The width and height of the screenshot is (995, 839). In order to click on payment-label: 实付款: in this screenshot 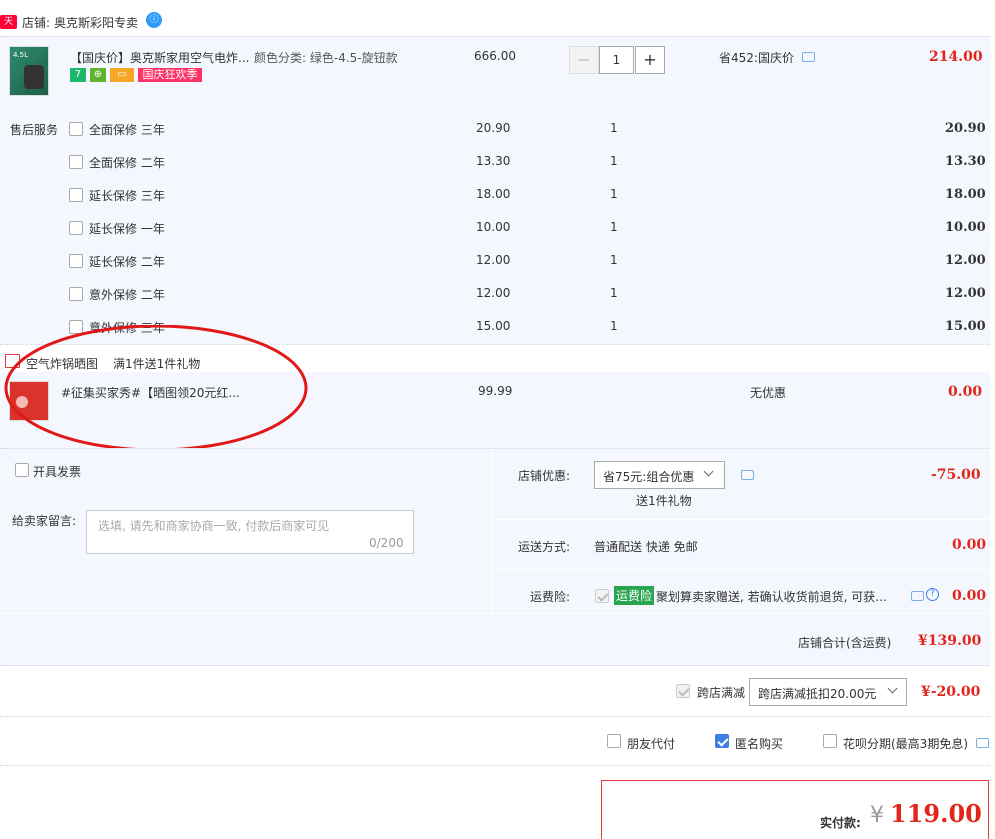, I will do `click(840, 823)`.